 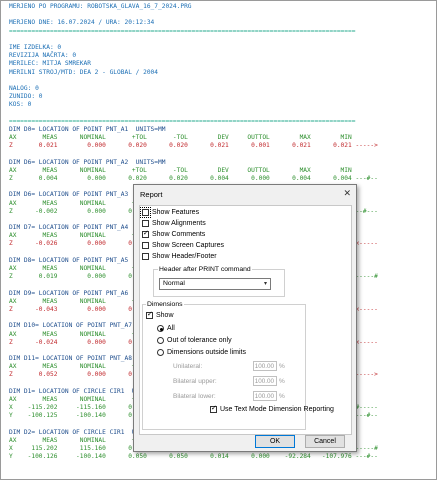 What do you see at coordinates (206, 352) in the screenshot?
I see `radio-label: Dimensions outside limits` at bounding box center [206, 352].